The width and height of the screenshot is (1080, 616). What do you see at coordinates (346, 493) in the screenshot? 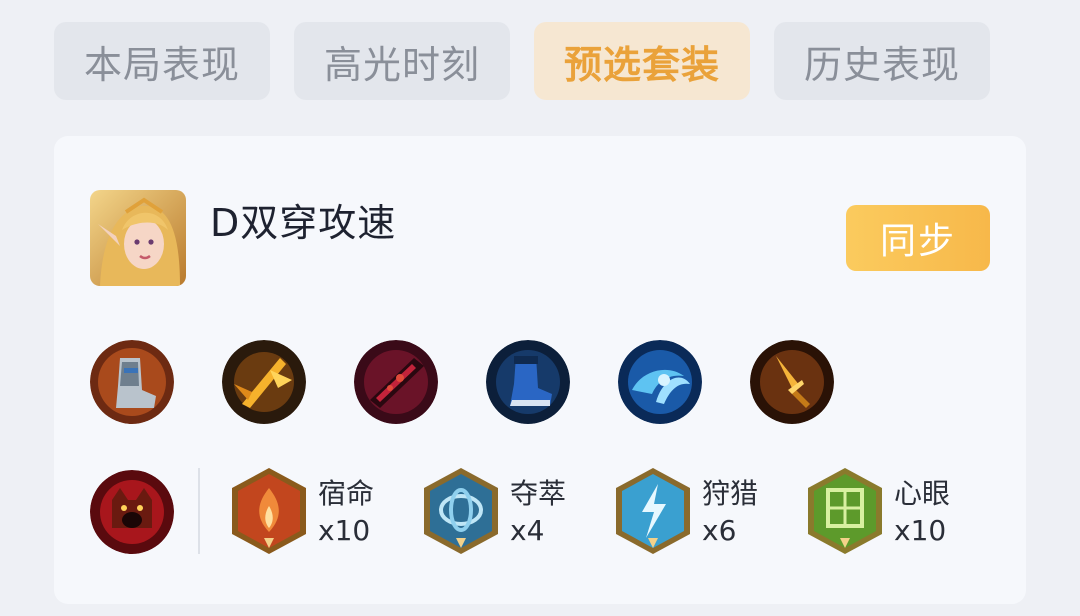
I see `rune-name: 宿命` at bounding box center [346, 493].